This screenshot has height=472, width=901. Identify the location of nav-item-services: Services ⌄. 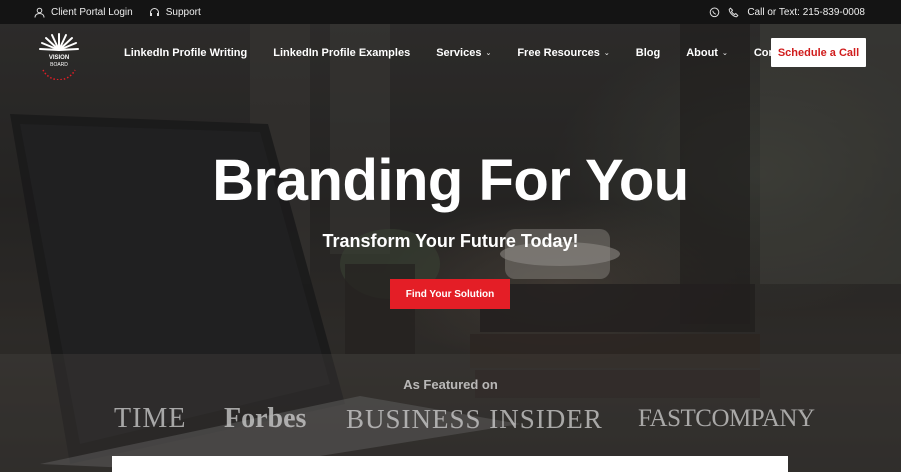
(463, 53).